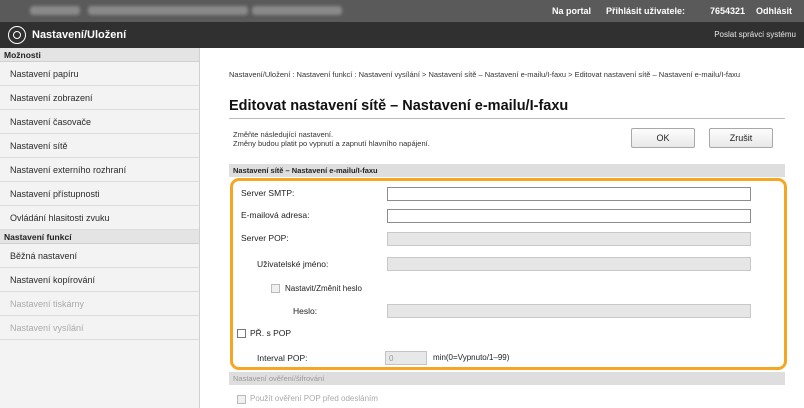 Image resolution: width=804 pixels, height=408 pixels. I want to click on sidebar-item-external-interface: Nastavení externího rozhraní, so click(99, 170).